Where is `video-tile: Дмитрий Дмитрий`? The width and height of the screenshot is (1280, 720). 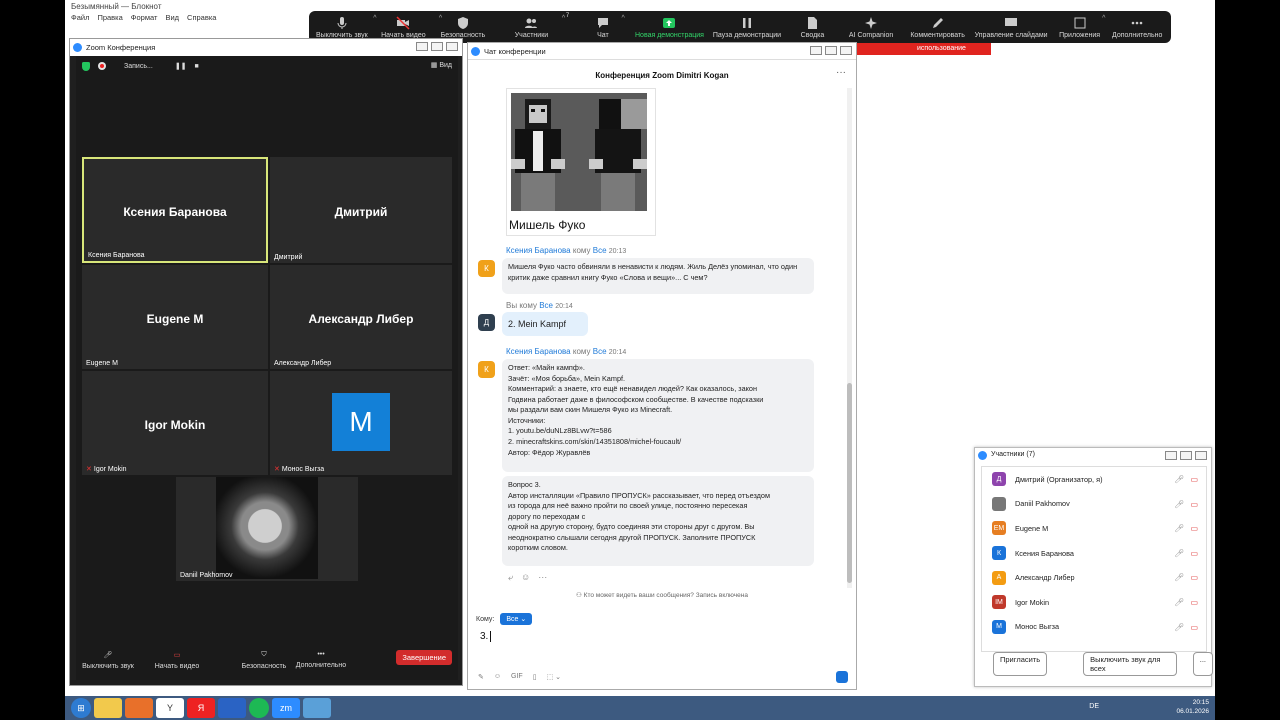
video-tile: Дмитрий Дмитрий is located at coordinates (361, 210).